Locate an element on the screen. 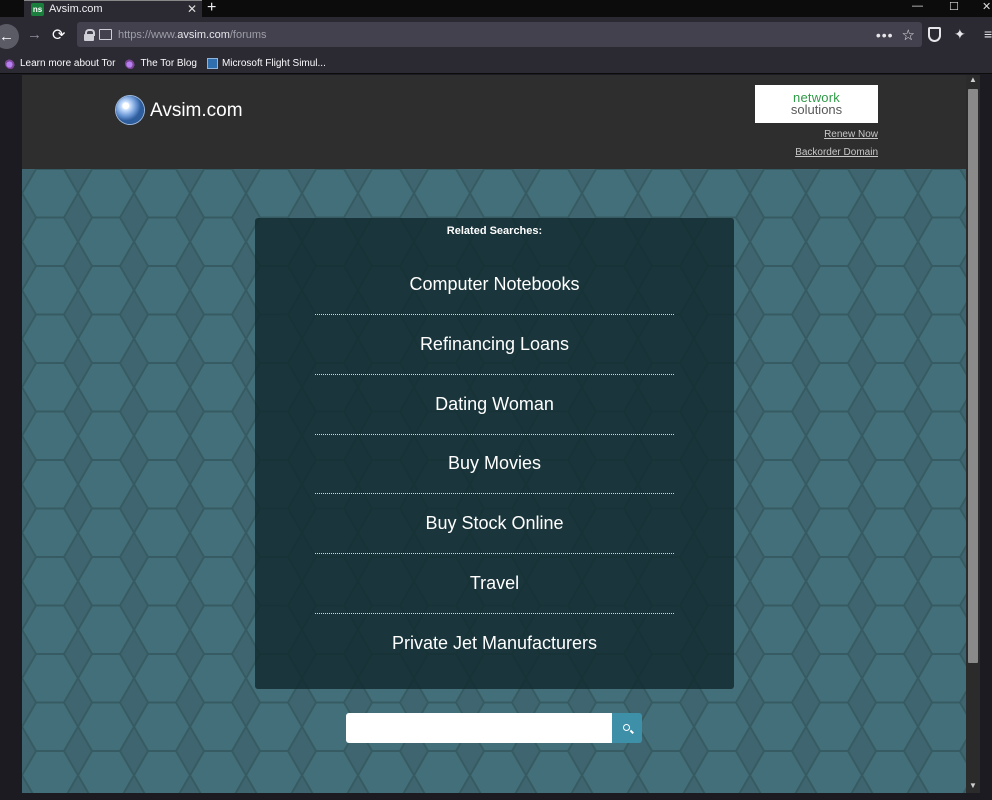  bookmark-star-icon: ☆ is located at coordinates (908, 35).